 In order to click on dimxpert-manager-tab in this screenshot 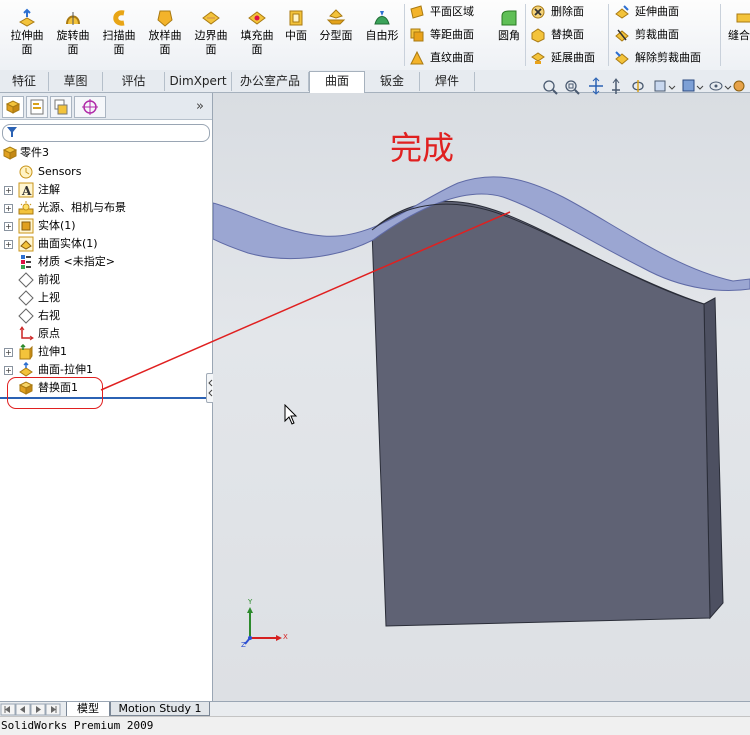, I will do `click(90, 107)`.